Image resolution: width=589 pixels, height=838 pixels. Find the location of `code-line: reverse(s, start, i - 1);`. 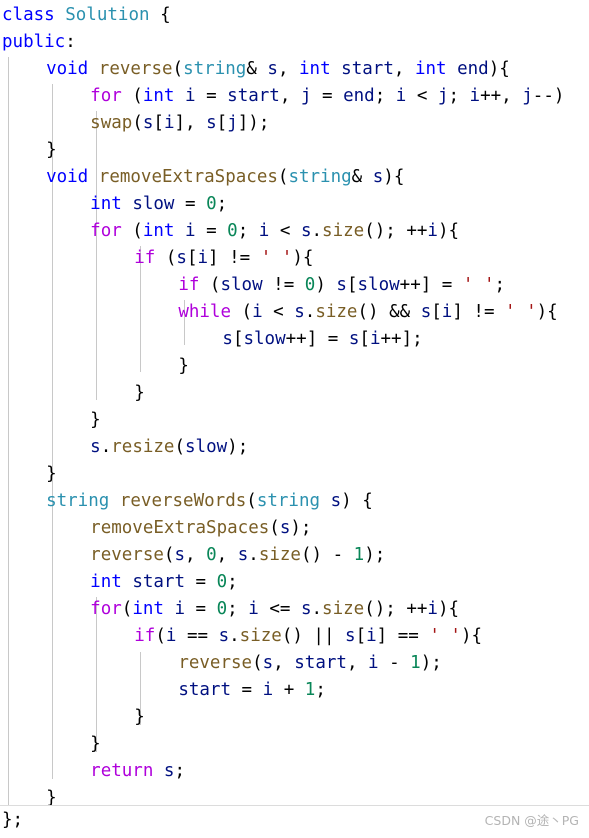

code-line: reverse(s, start, i - 1); is located at coordinates (294, 663).